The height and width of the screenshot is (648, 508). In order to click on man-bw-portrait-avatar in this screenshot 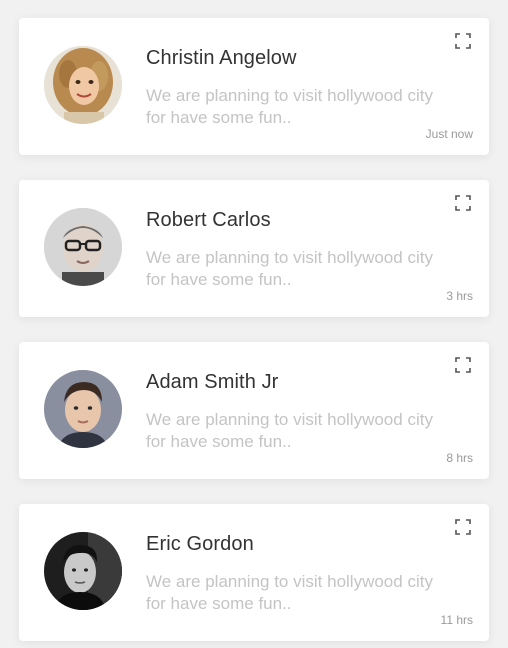, I will do `click(83, 571)`.